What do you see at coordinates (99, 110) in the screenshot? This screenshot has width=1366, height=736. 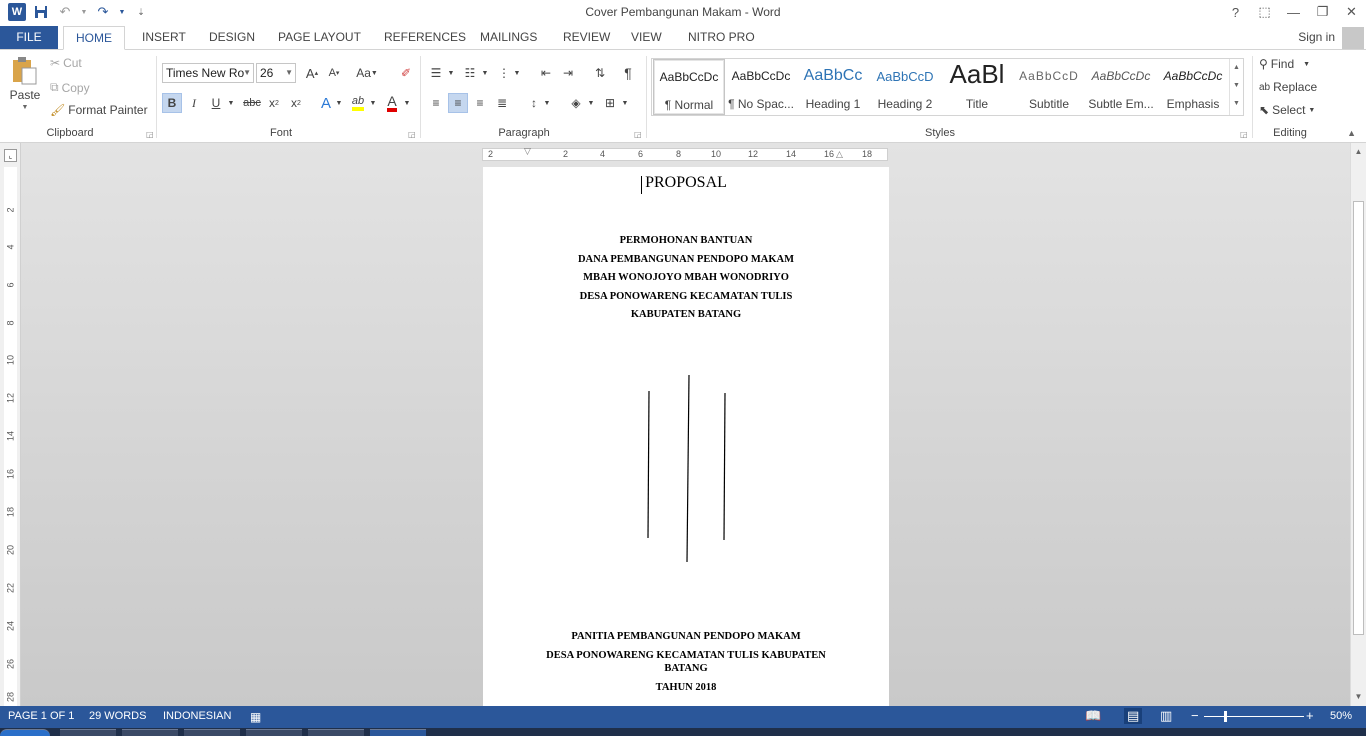 I see `format-painter-button: 🖌 Format Painter` at bounding box center [99, 110].